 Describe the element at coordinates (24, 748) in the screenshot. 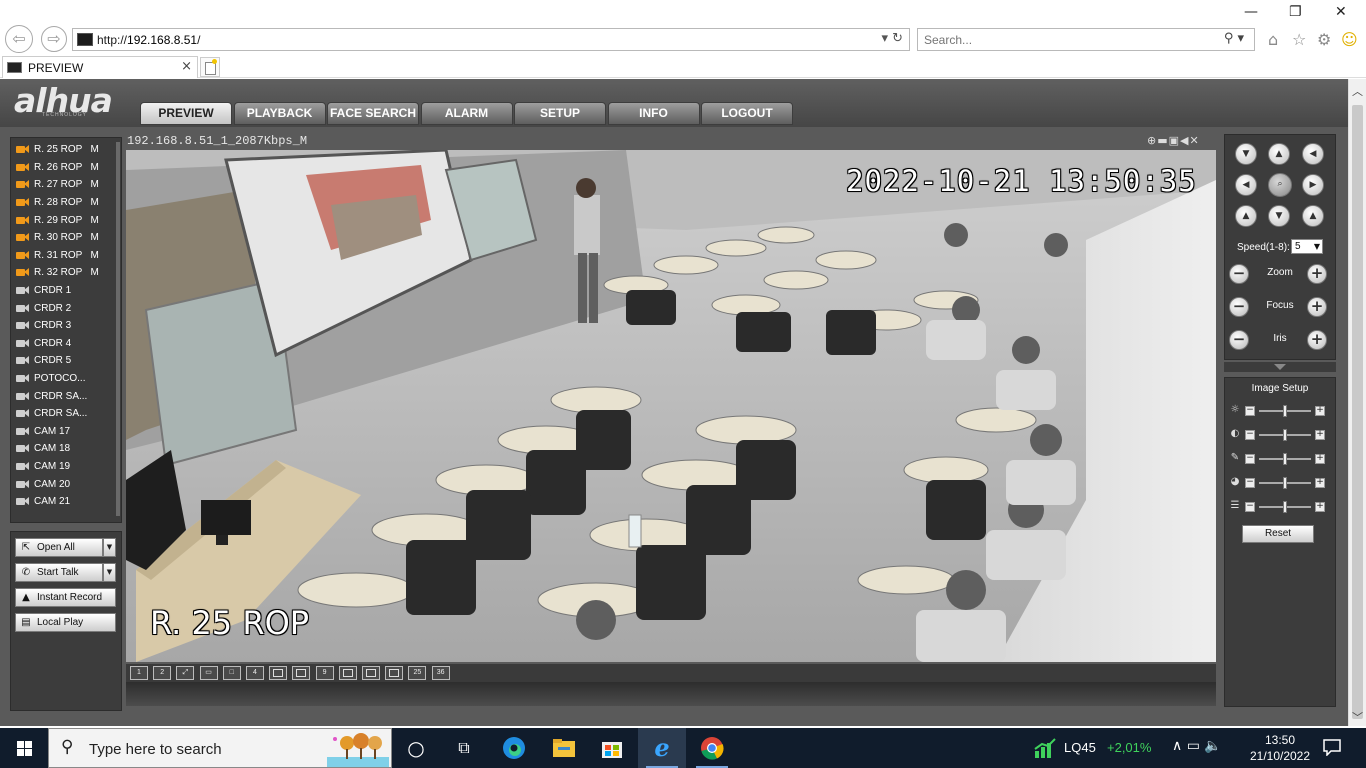

I see `start-button` at that location.